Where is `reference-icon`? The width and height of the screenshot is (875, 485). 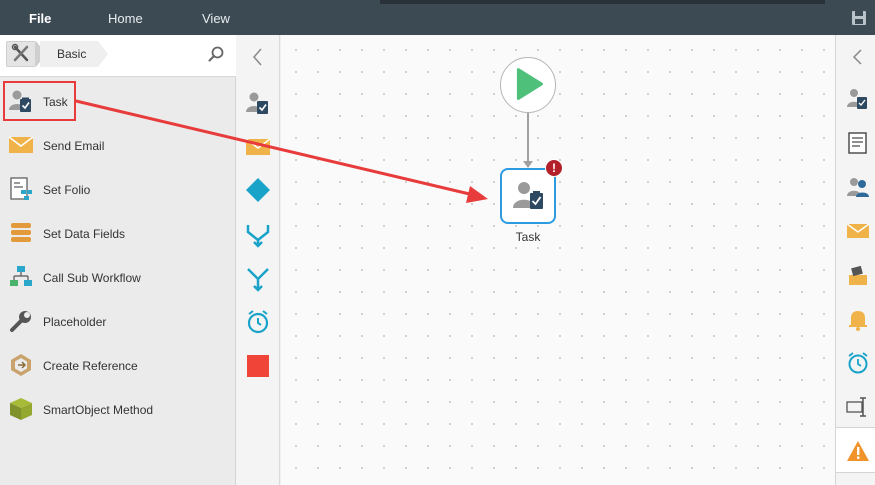
reference-icon is located at coordinates (21, 365).